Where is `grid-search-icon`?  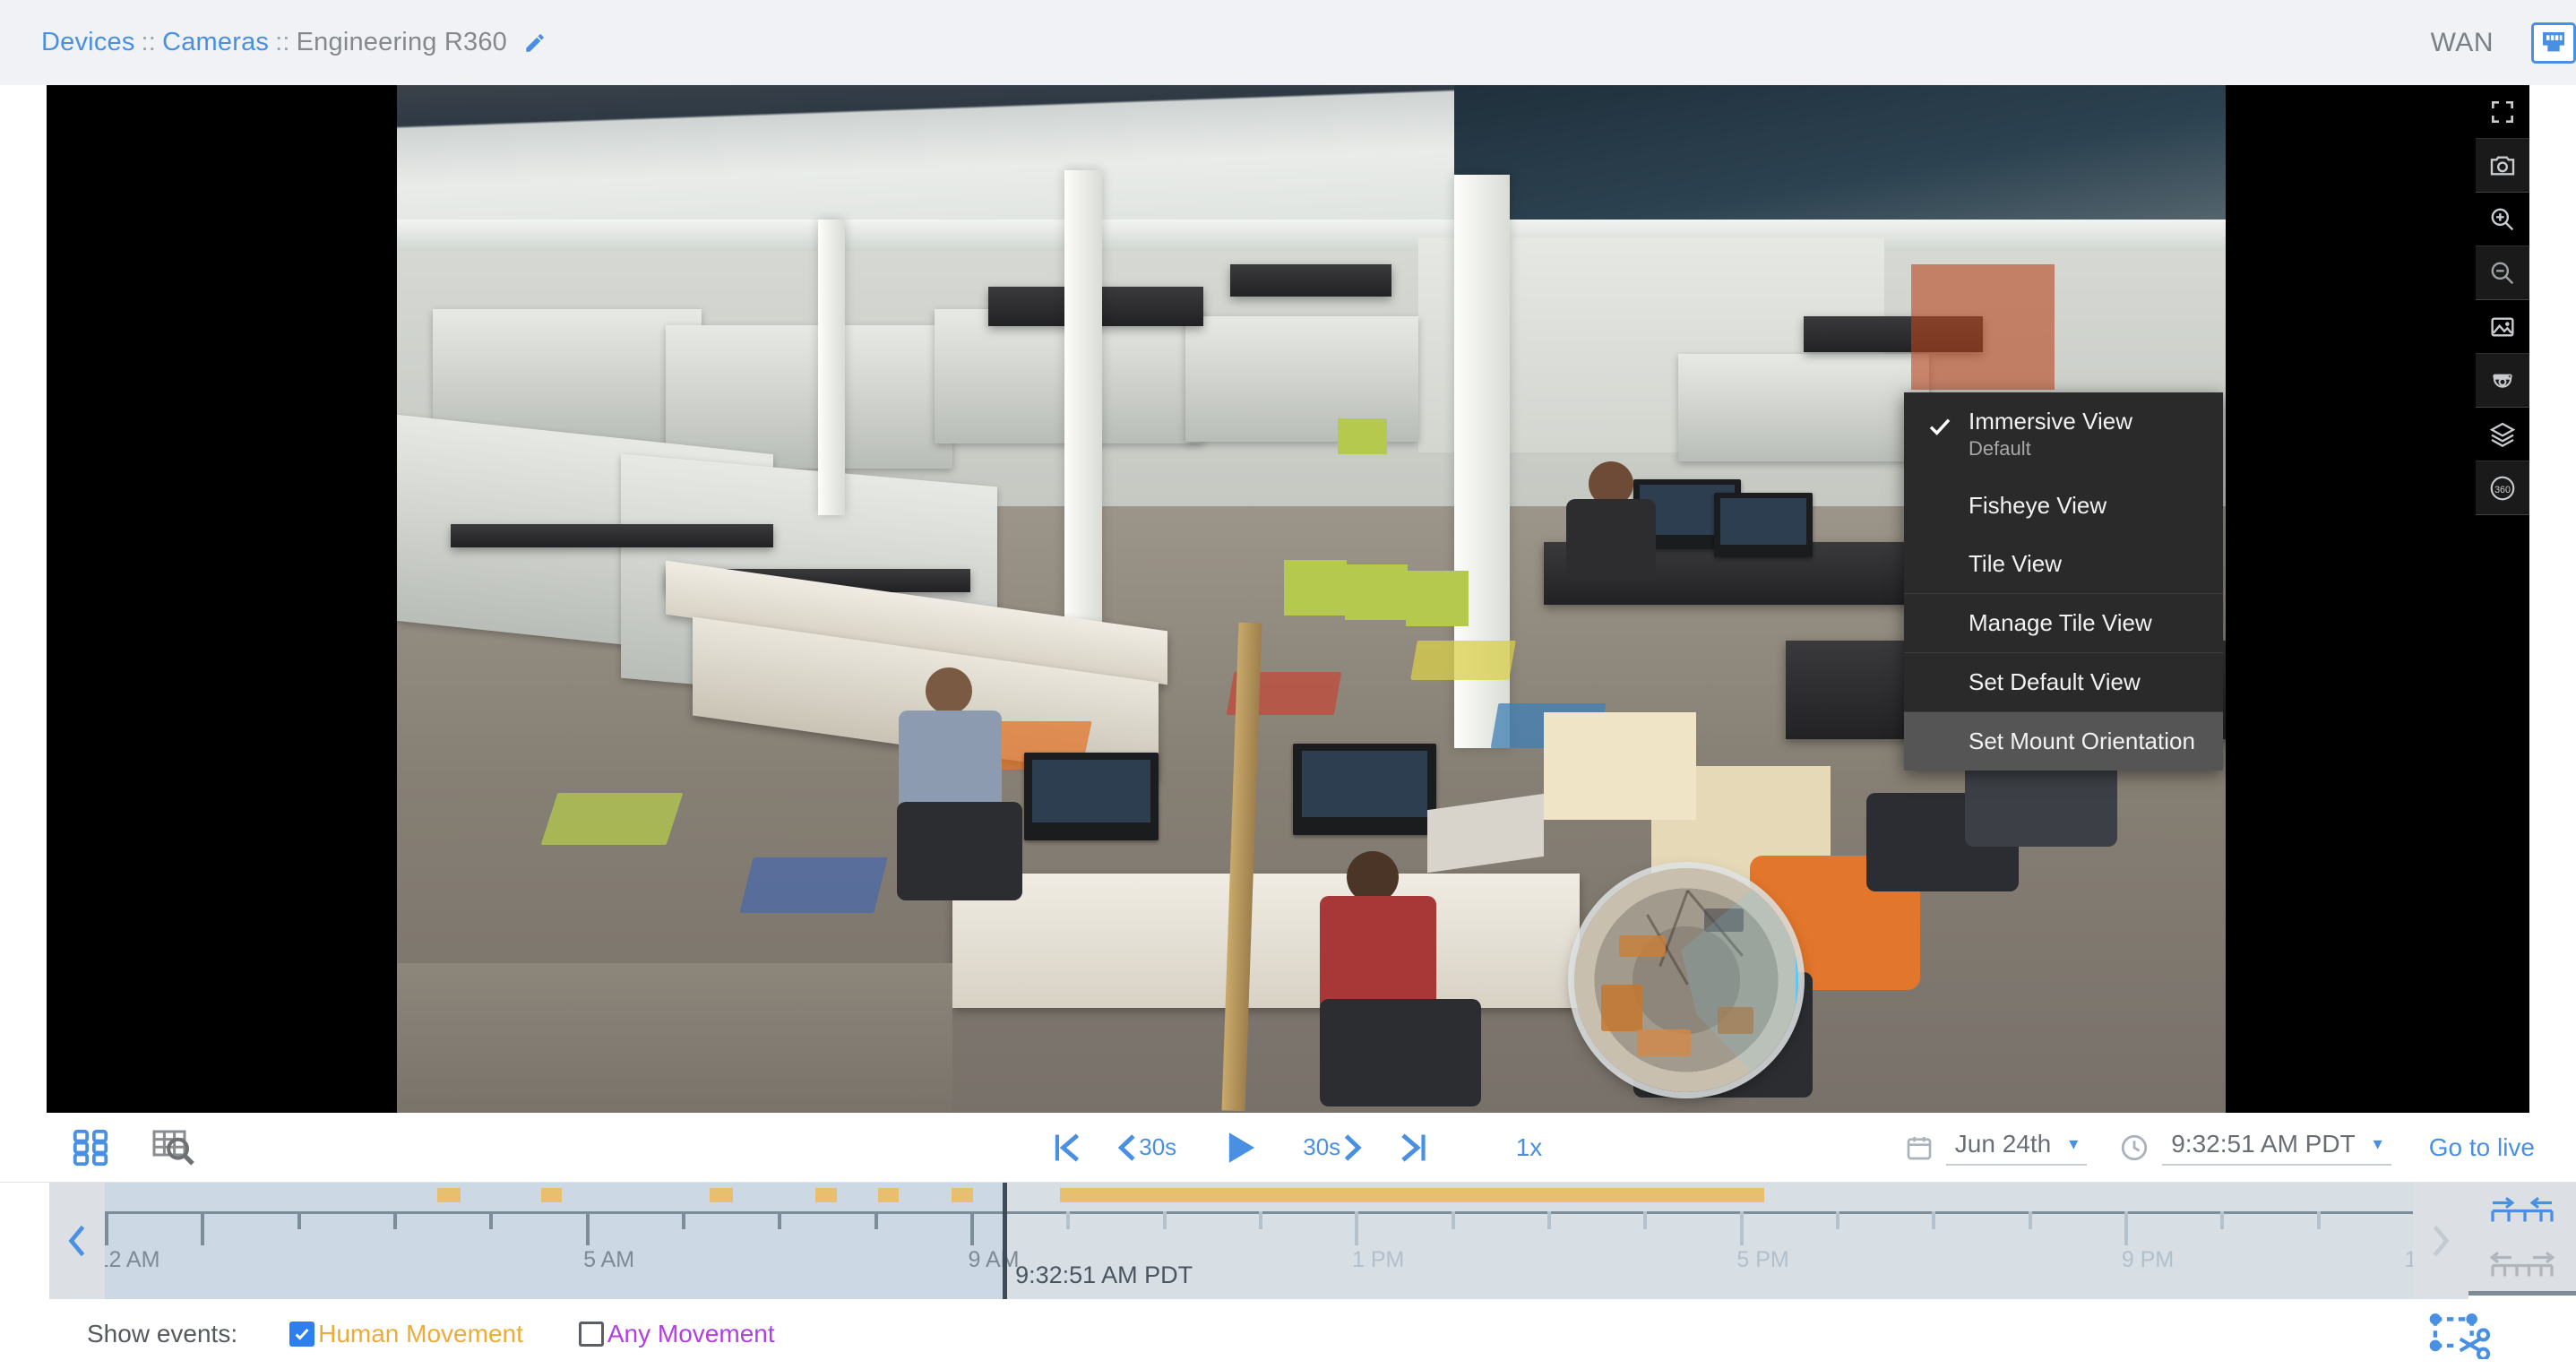
grid-search-icon is located at coordinates (174, 1147).